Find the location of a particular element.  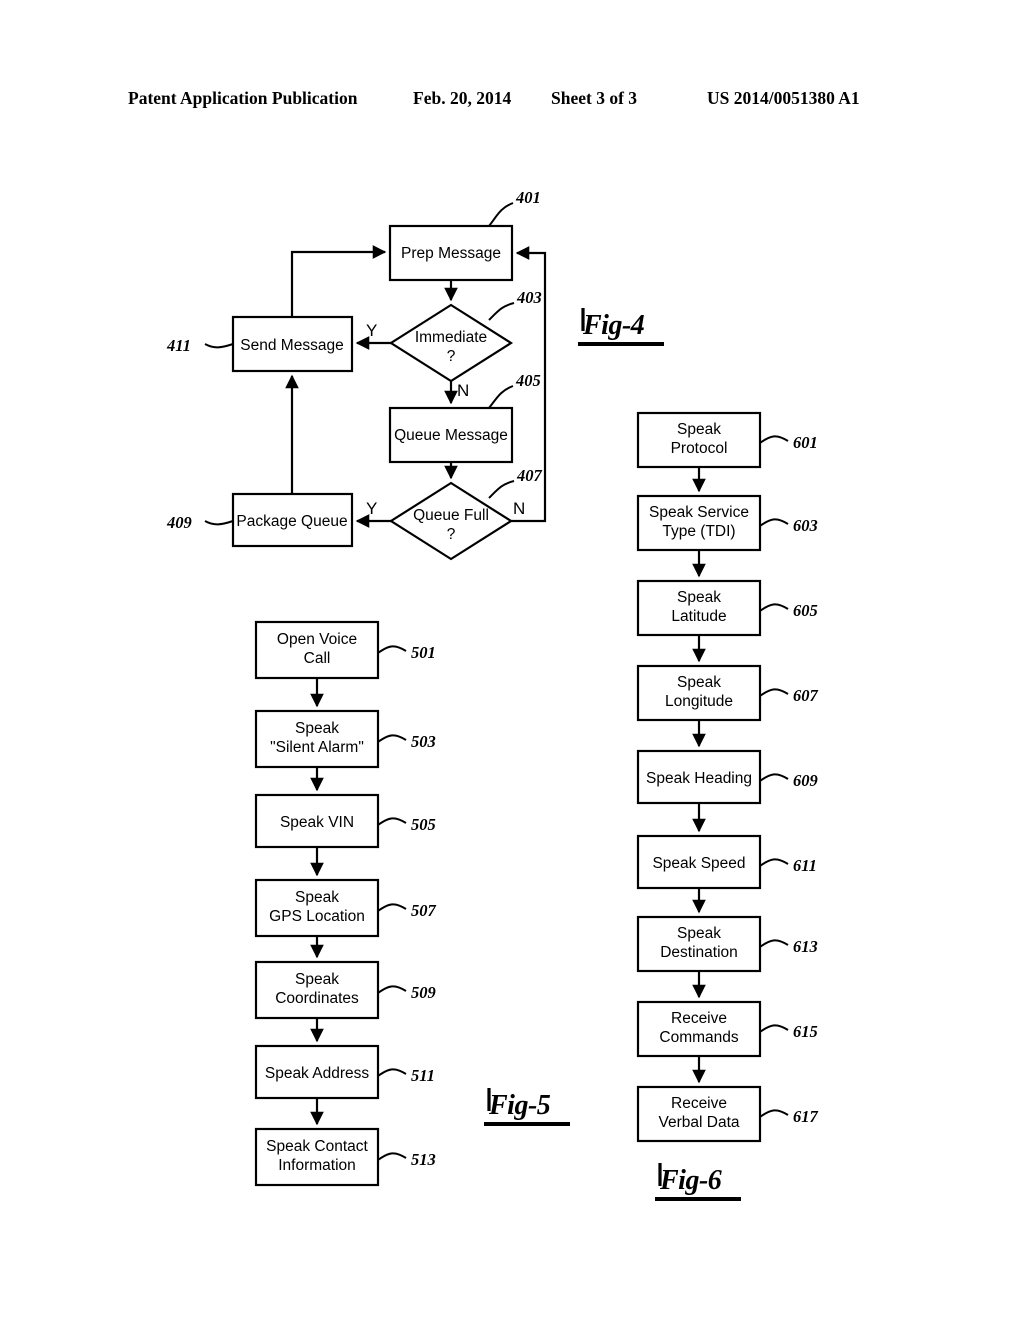

fig6-node-receive-verbal-data: Receive Verbal Data is located at coordinates (699, 1114).